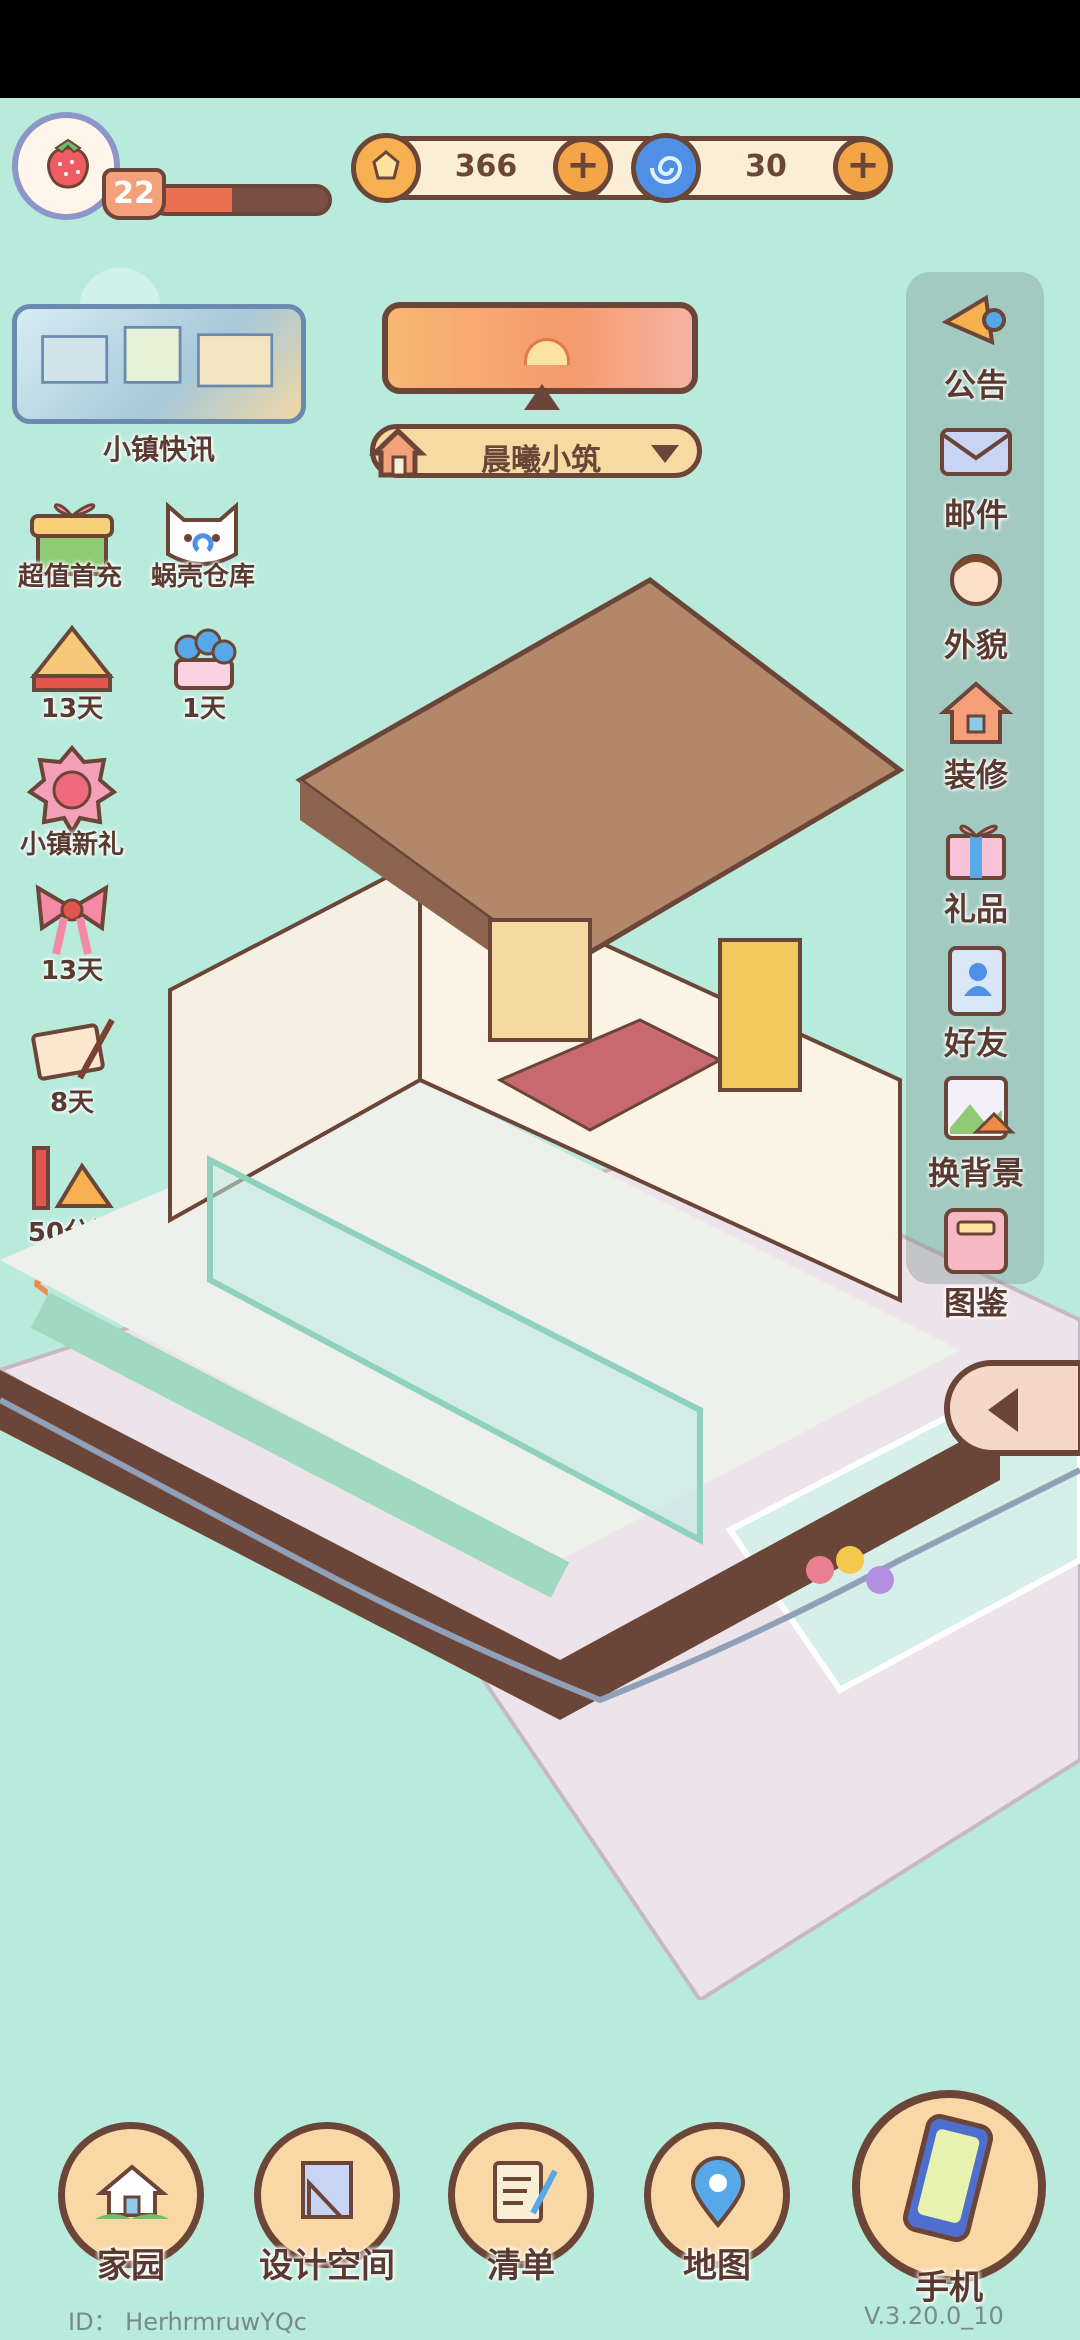 Image resolution: width=1080 pixels, height=2340 pixels. Describe the element at coordinates (976, 452) in the screenshot. I see `mail-icon` at that location.